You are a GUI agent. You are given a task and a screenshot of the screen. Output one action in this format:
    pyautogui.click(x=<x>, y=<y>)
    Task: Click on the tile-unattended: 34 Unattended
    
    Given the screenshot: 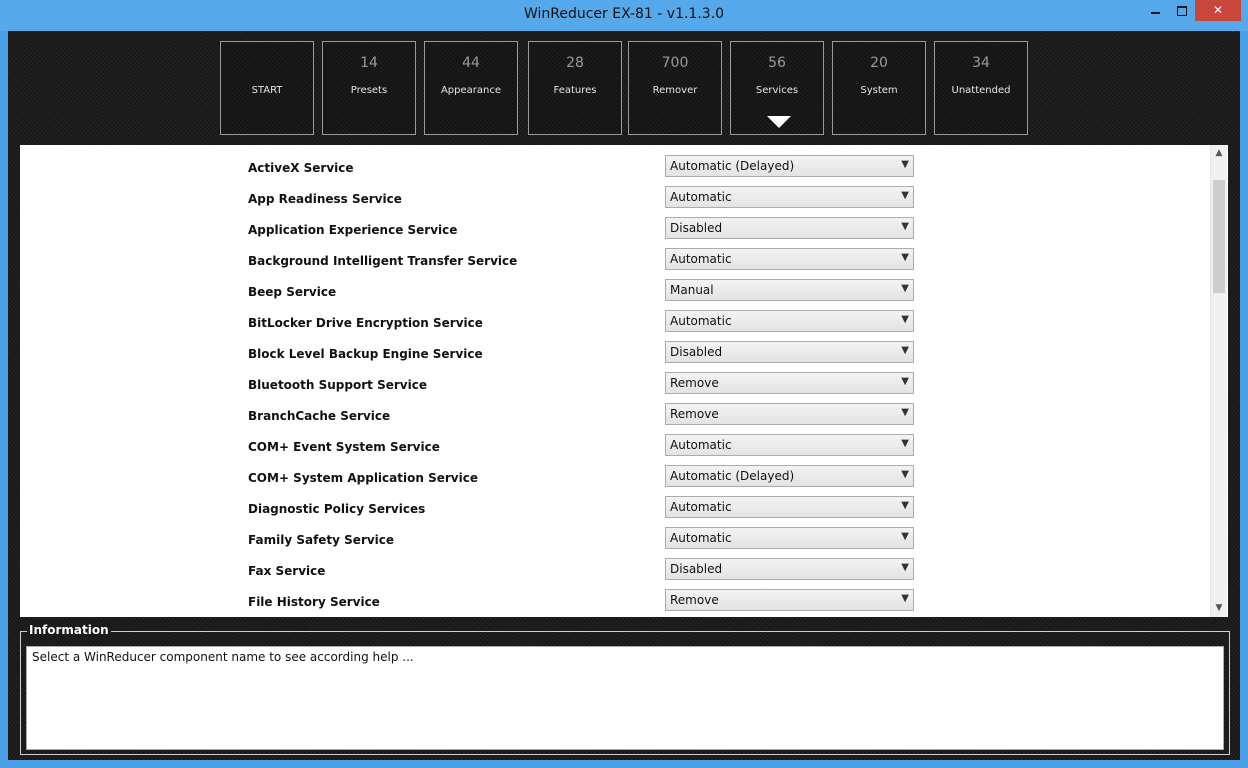 What is the action you would take?
    pyautogui.click(x=981, y=88)
    